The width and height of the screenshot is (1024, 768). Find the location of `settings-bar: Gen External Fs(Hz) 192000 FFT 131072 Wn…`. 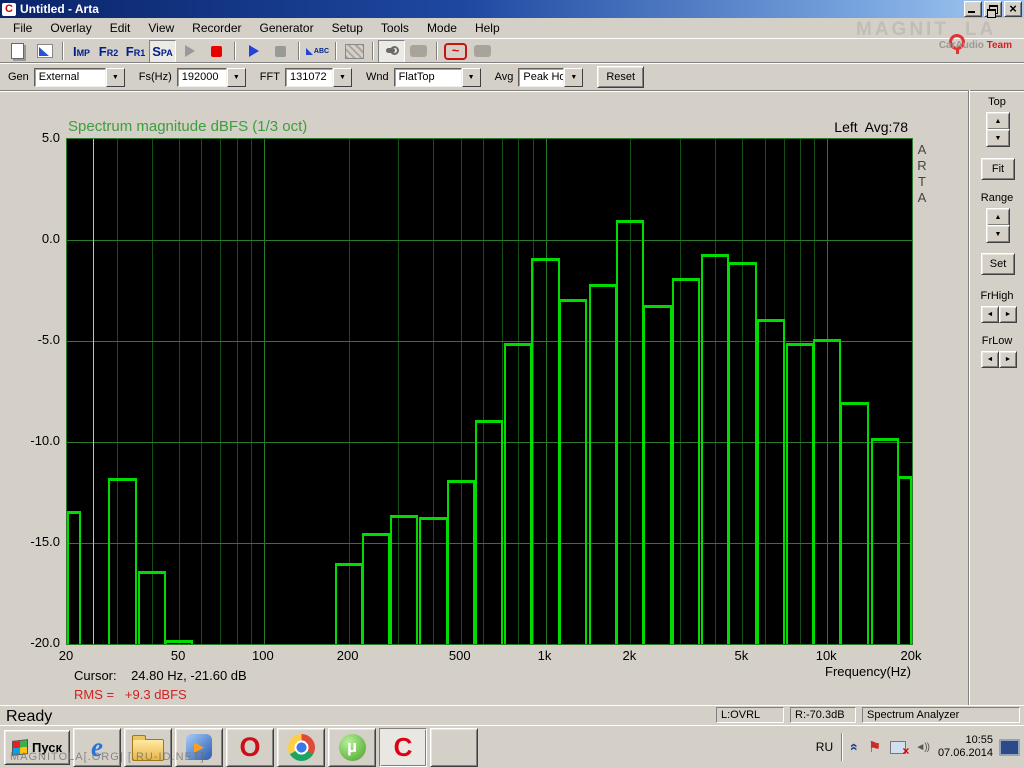

settings-bar: Gen External Fs(Hz) 192000 FFT 131072 Wn… is located at coordinates (512, 76).